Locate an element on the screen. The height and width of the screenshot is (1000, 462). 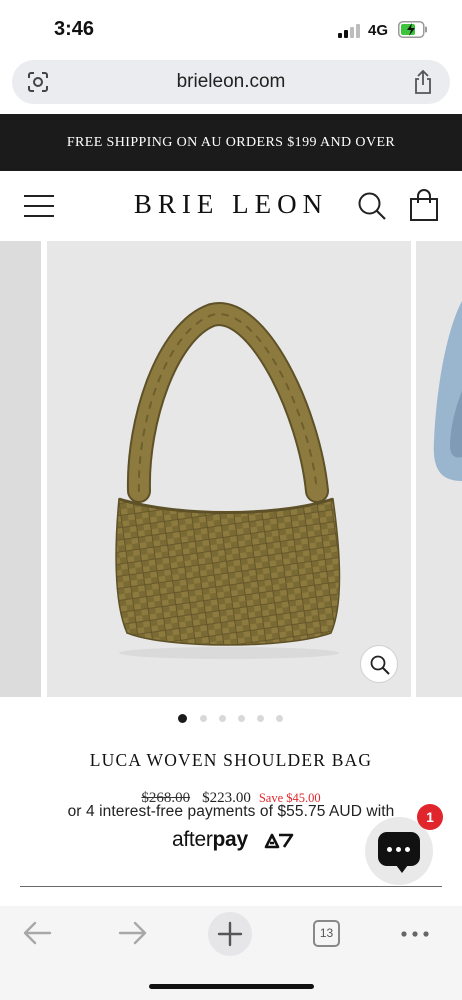
plus-icon is located at coordinates (230, 934).